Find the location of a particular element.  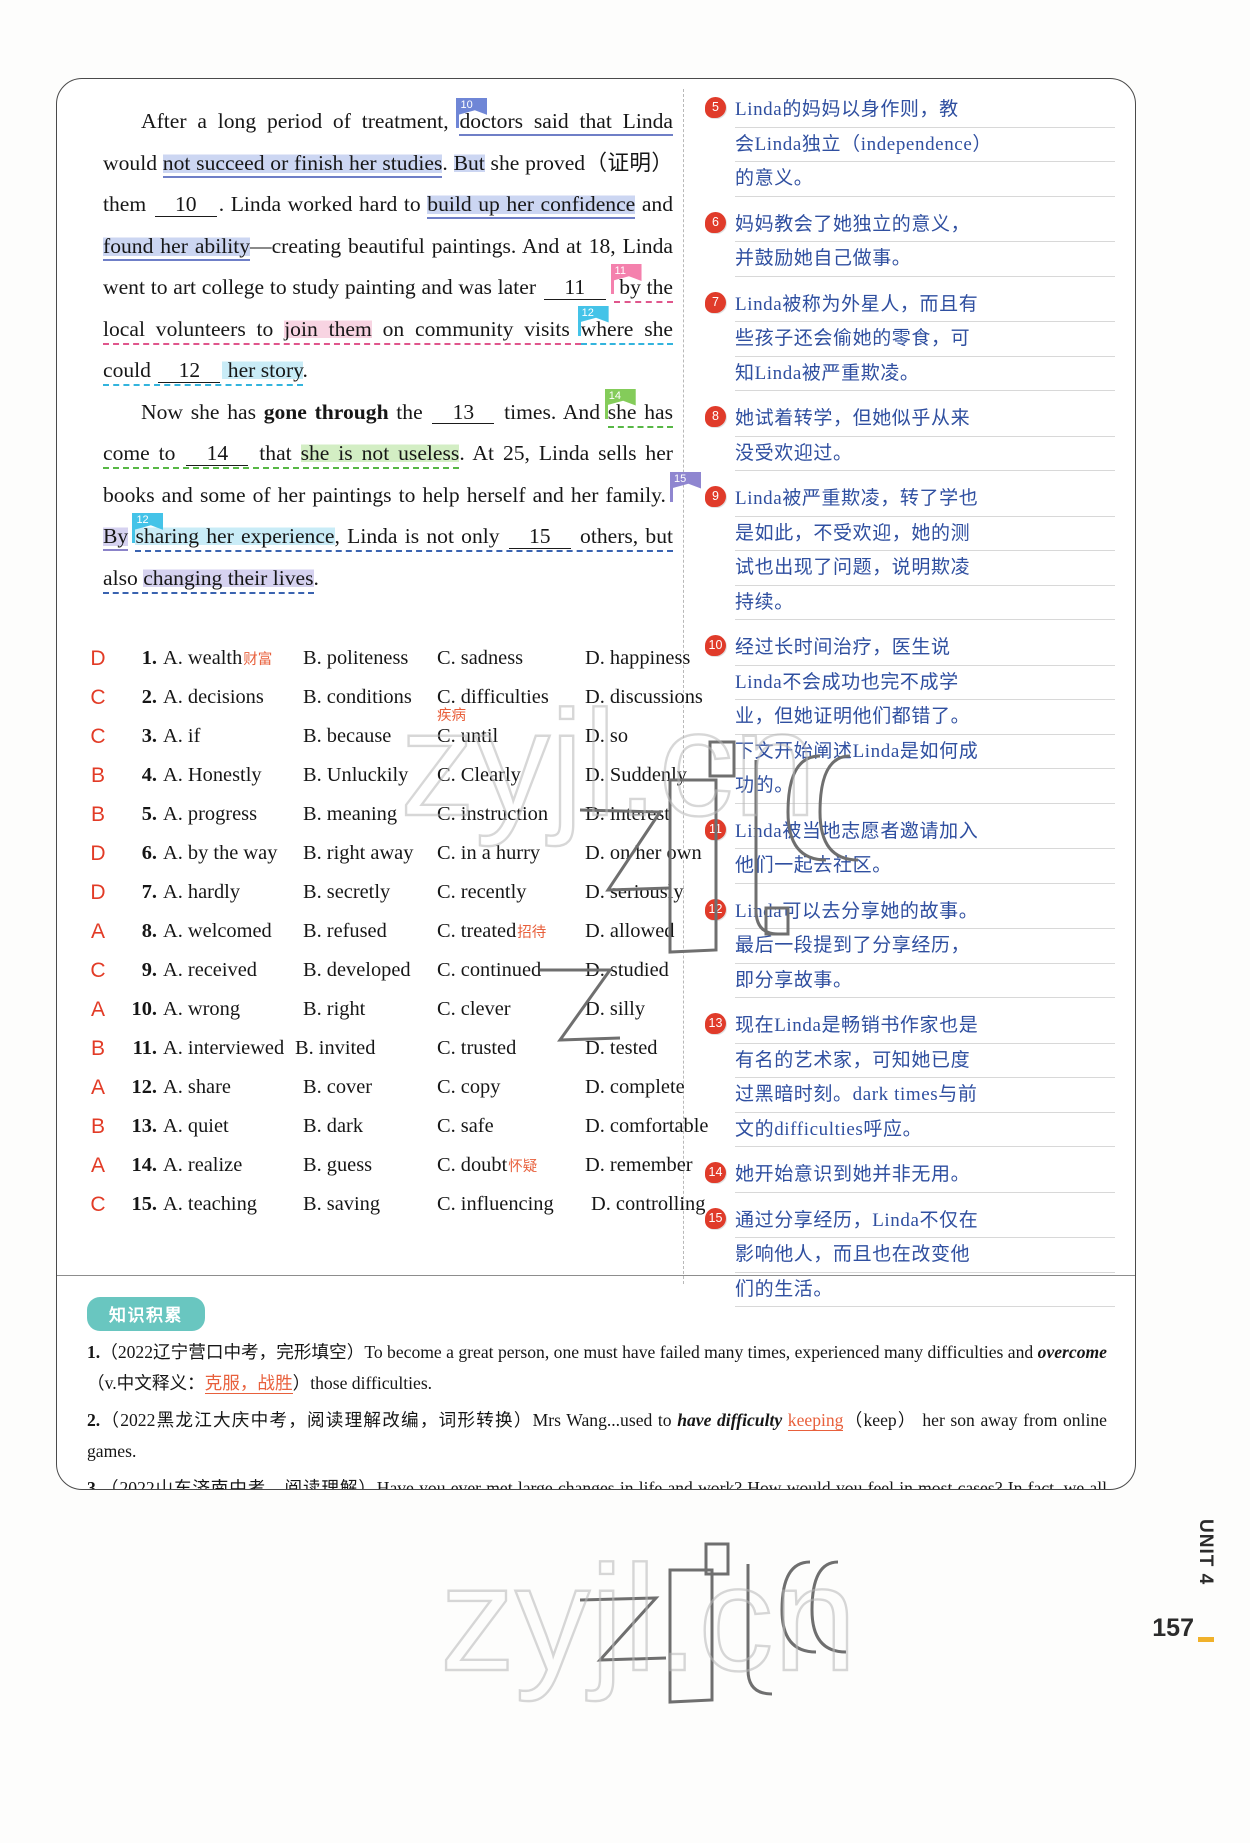

option-a: A. progress is located at coordinates (238, 814).